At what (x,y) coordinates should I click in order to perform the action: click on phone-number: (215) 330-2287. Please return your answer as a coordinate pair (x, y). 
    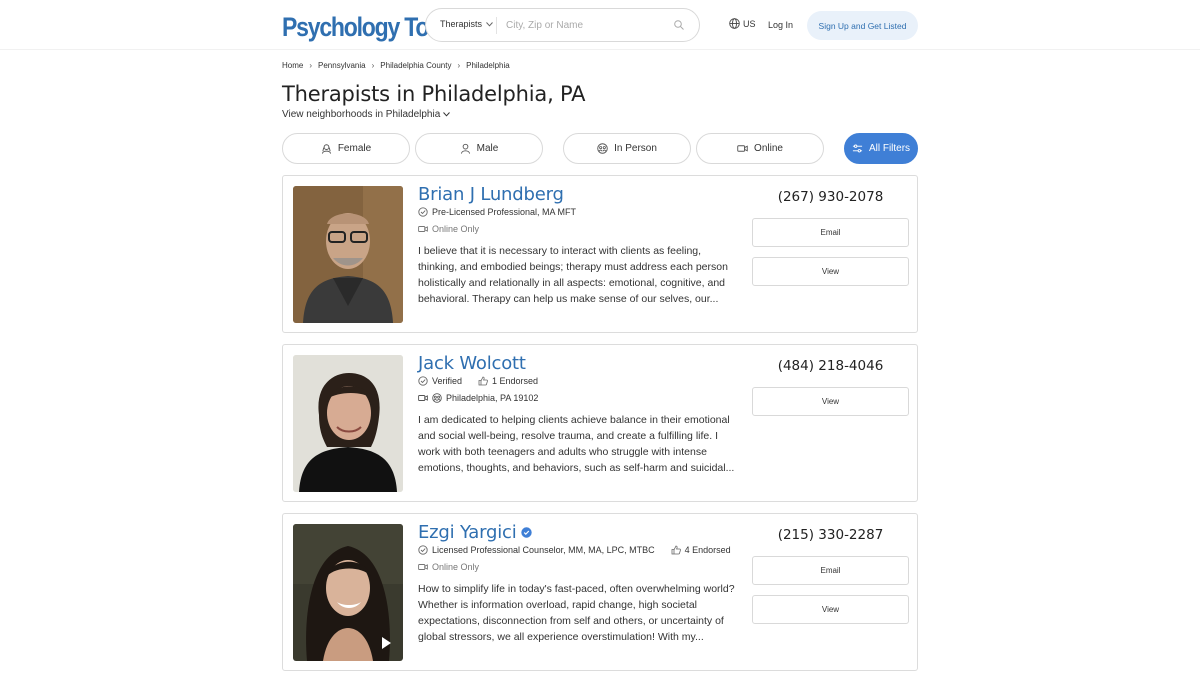
    Looking at the image, I should click on (830, 535).